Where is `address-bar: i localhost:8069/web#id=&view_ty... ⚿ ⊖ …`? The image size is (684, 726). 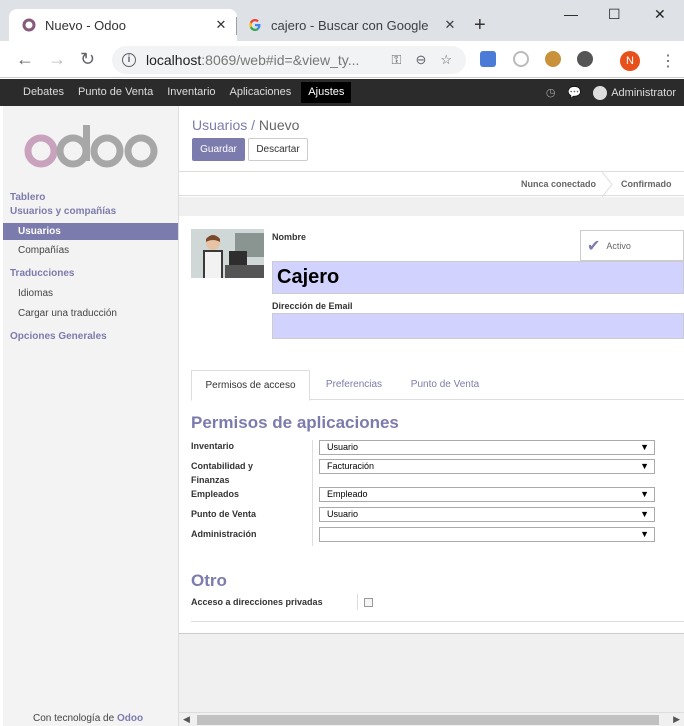
address-bar: i localhost:8069/web#id=&view_ty... ⚿ ⊖ … is located at coordinates (289, 60).